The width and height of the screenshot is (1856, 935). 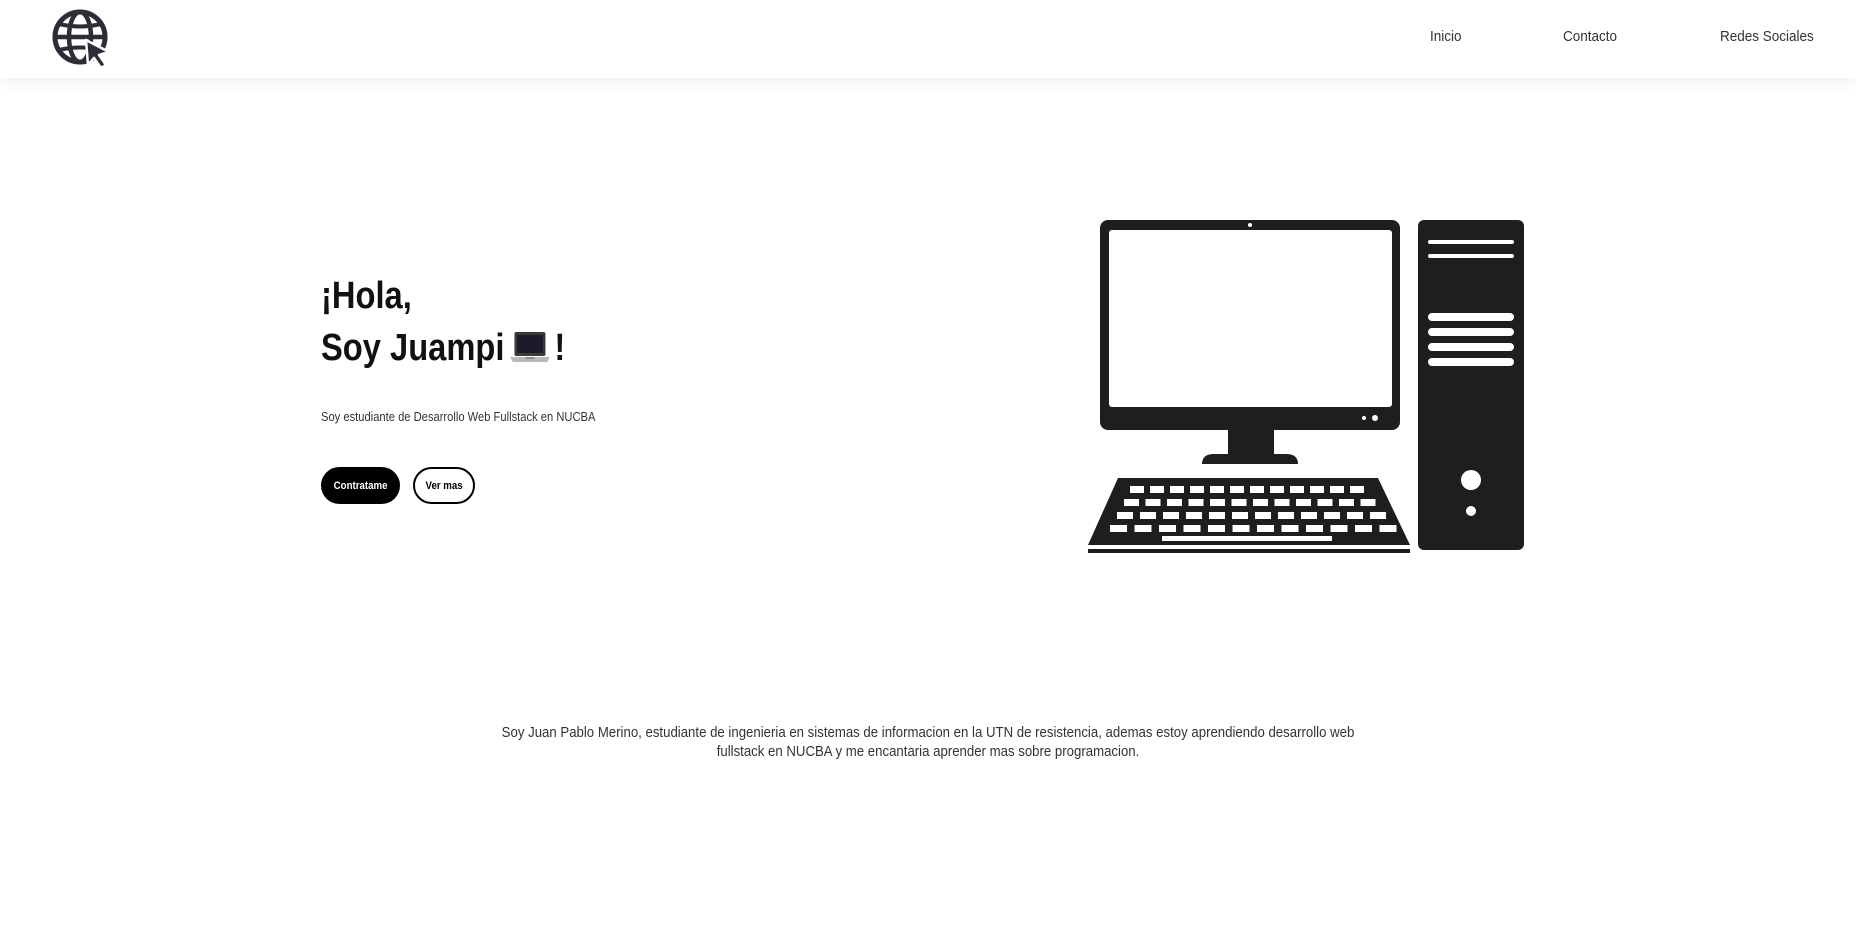 What do you see at coordinates (530, 346) in the screenshot?
I see `laptop-icon` at bounding box center [530, 346].